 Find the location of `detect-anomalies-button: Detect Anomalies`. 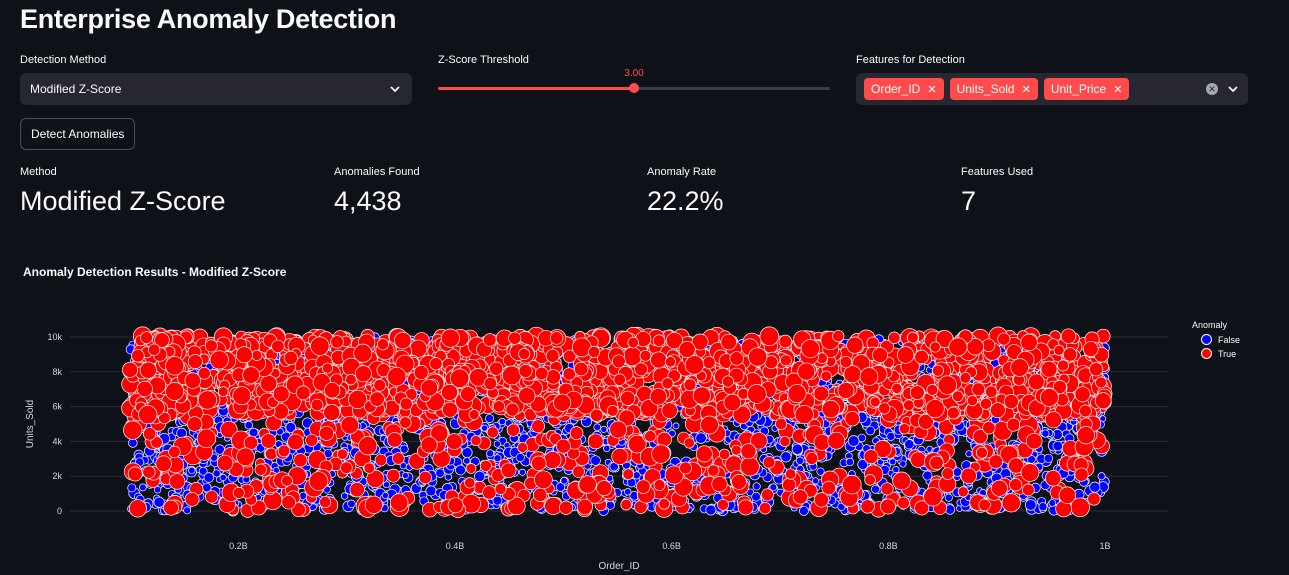

detect-anomalies-button: Detect Anomalies is located at coordinates (78, 134).